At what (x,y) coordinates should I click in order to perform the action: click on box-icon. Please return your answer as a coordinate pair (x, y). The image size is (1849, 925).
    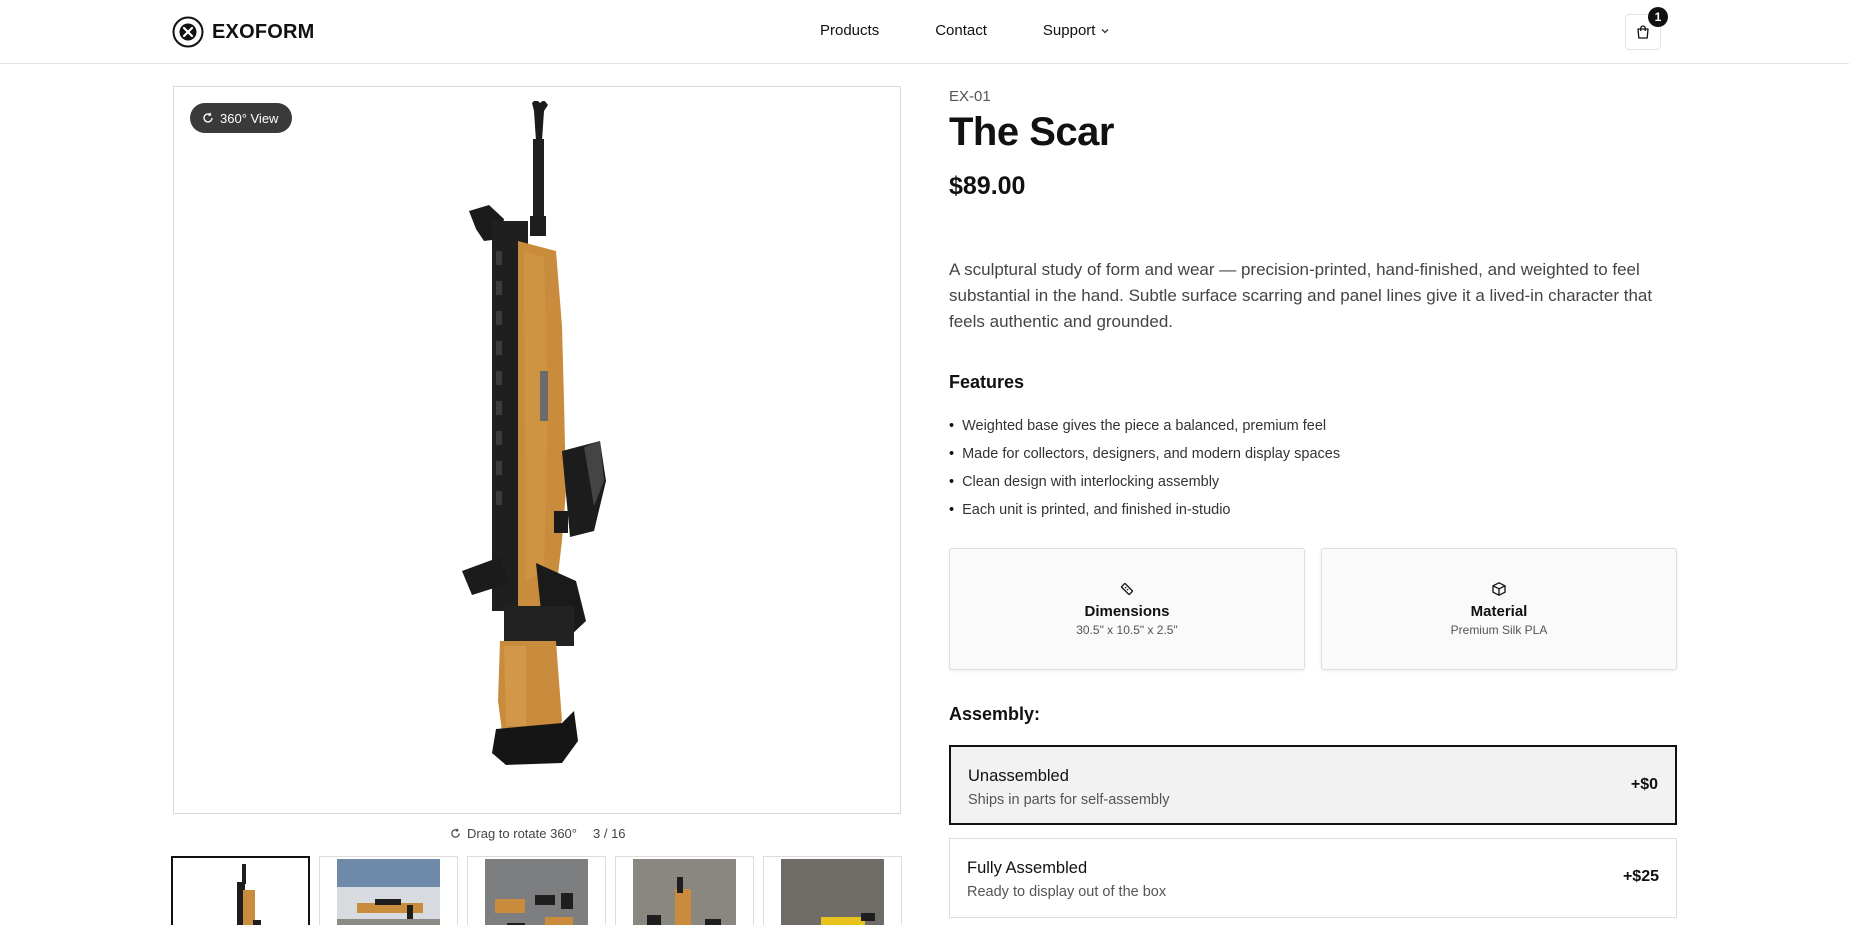
    Looking at the image, I should click on (1499, 589).